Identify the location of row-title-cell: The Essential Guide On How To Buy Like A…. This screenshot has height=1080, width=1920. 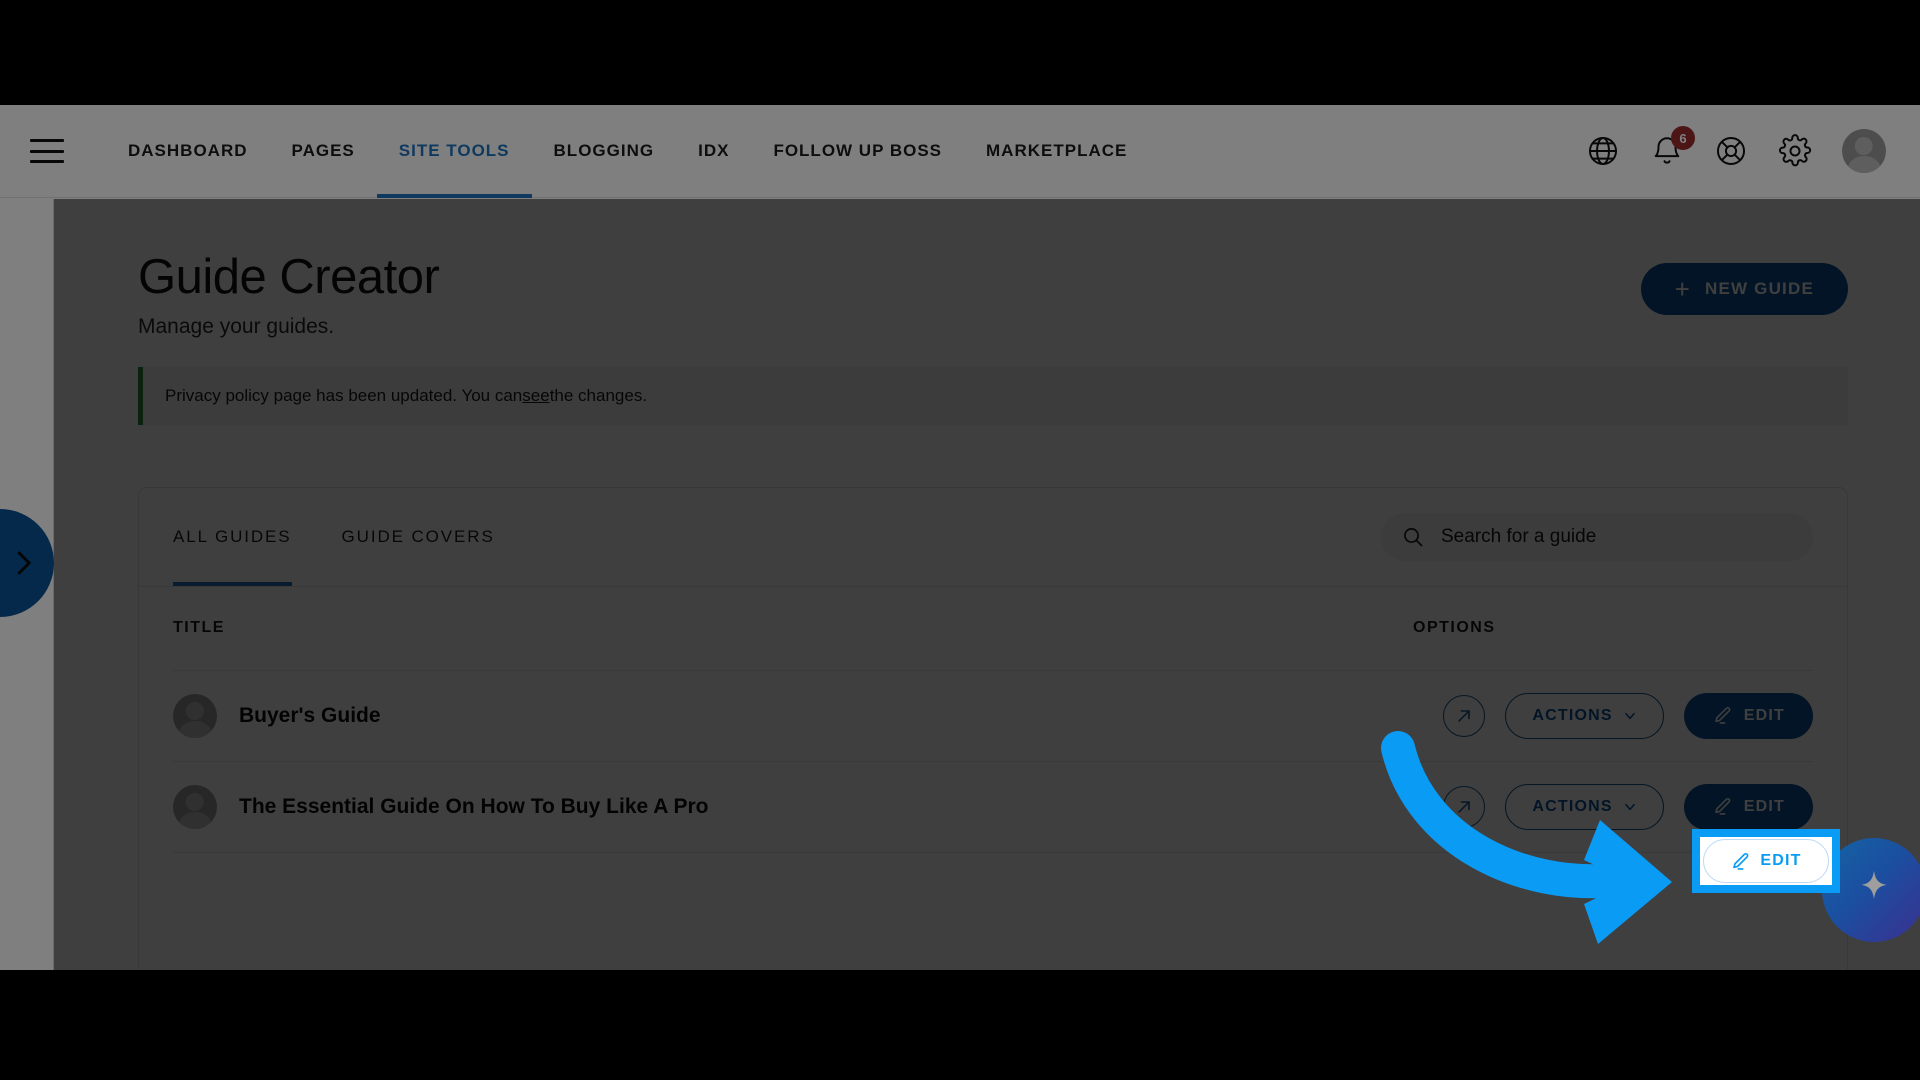
(793, 806).